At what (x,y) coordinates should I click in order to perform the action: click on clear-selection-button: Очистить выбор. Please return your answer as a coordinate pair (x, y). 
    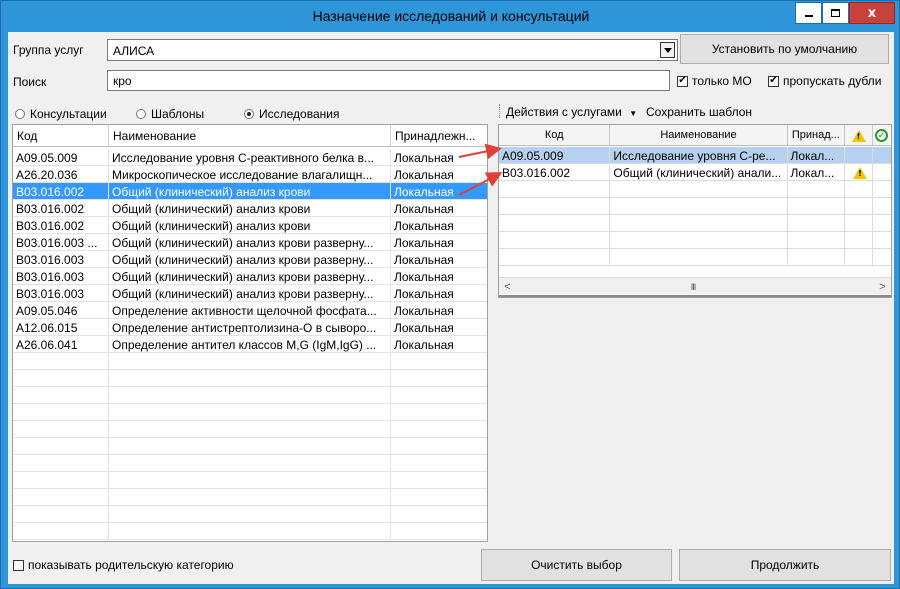
    Looking at the image, I should click on (576, 565).